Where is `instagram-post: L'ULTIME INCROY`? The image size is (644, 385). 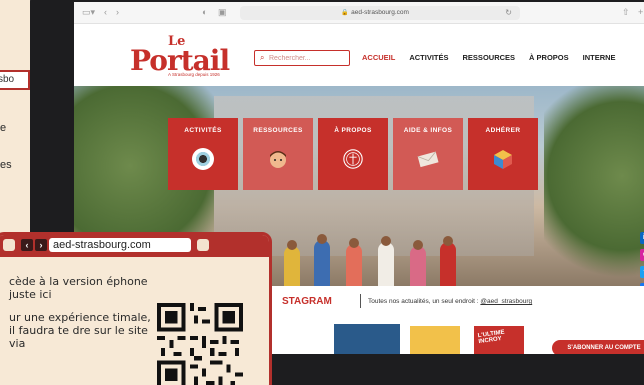 instagram-post: L'ULTIME INCROY is located at coordinates (499, 340).